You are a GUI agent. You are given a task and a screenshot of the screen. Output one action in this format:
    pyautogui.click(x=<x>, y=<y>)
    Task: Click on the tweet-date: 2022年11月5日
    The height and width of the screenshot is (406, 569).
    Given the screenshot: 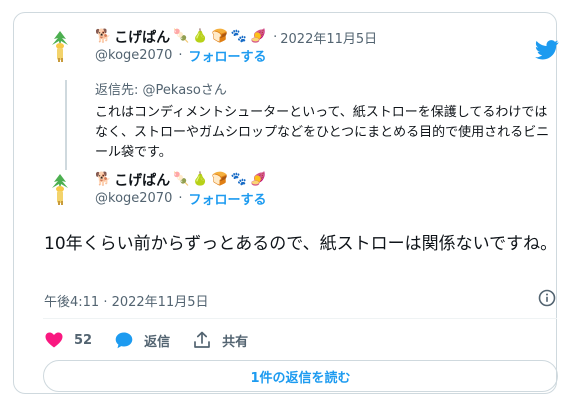 What is the action you would take?
    pyautogui.click(x=328, y=37)
    